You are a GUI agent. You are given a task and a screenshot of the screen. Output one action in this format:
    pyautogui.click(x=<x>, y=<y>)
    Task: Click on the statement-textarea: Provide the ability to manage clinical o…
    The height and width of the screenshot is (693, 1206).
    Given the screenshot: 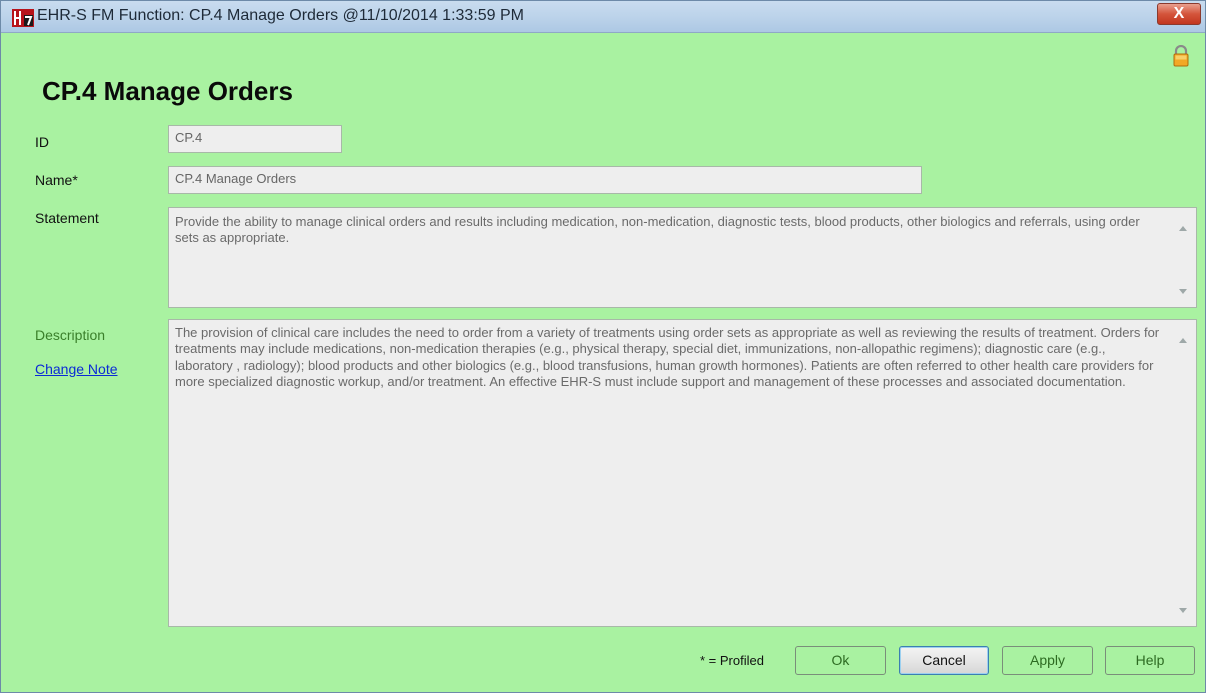 What is the action you would take?
    pyautogui.click(x=682, y=257)
    